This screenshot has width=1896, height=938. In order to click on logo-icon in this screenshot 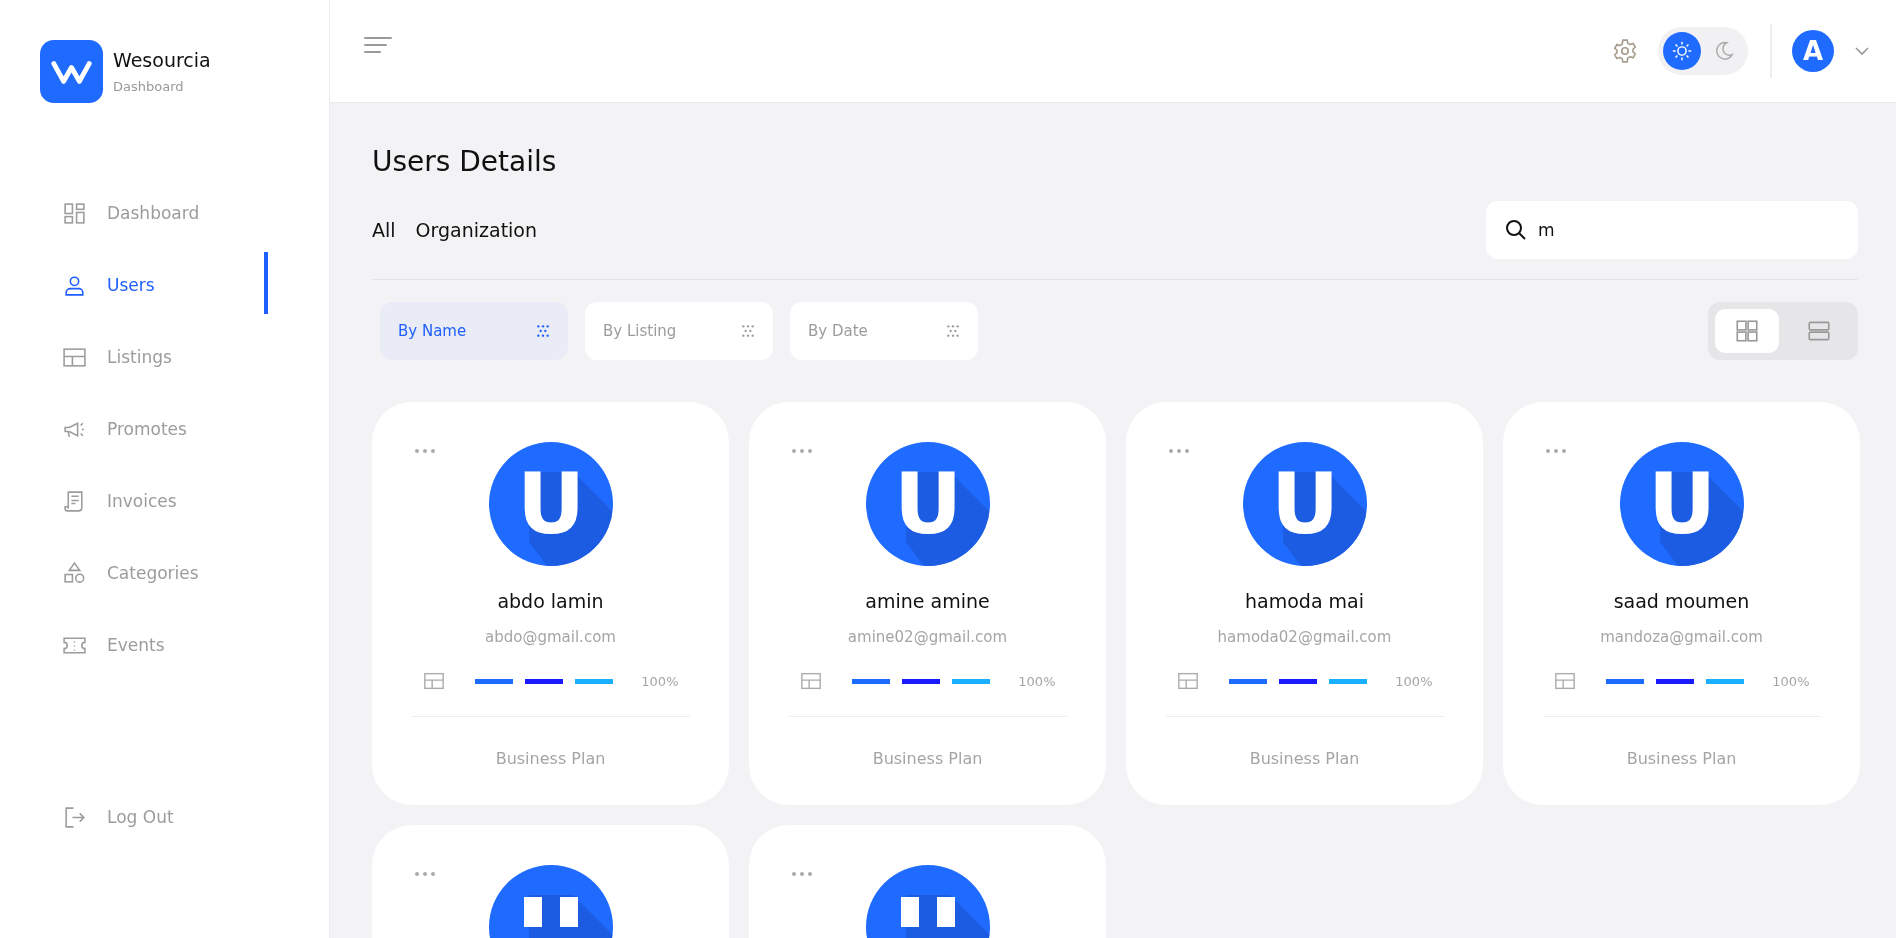, I will do `click(71, 71)`.